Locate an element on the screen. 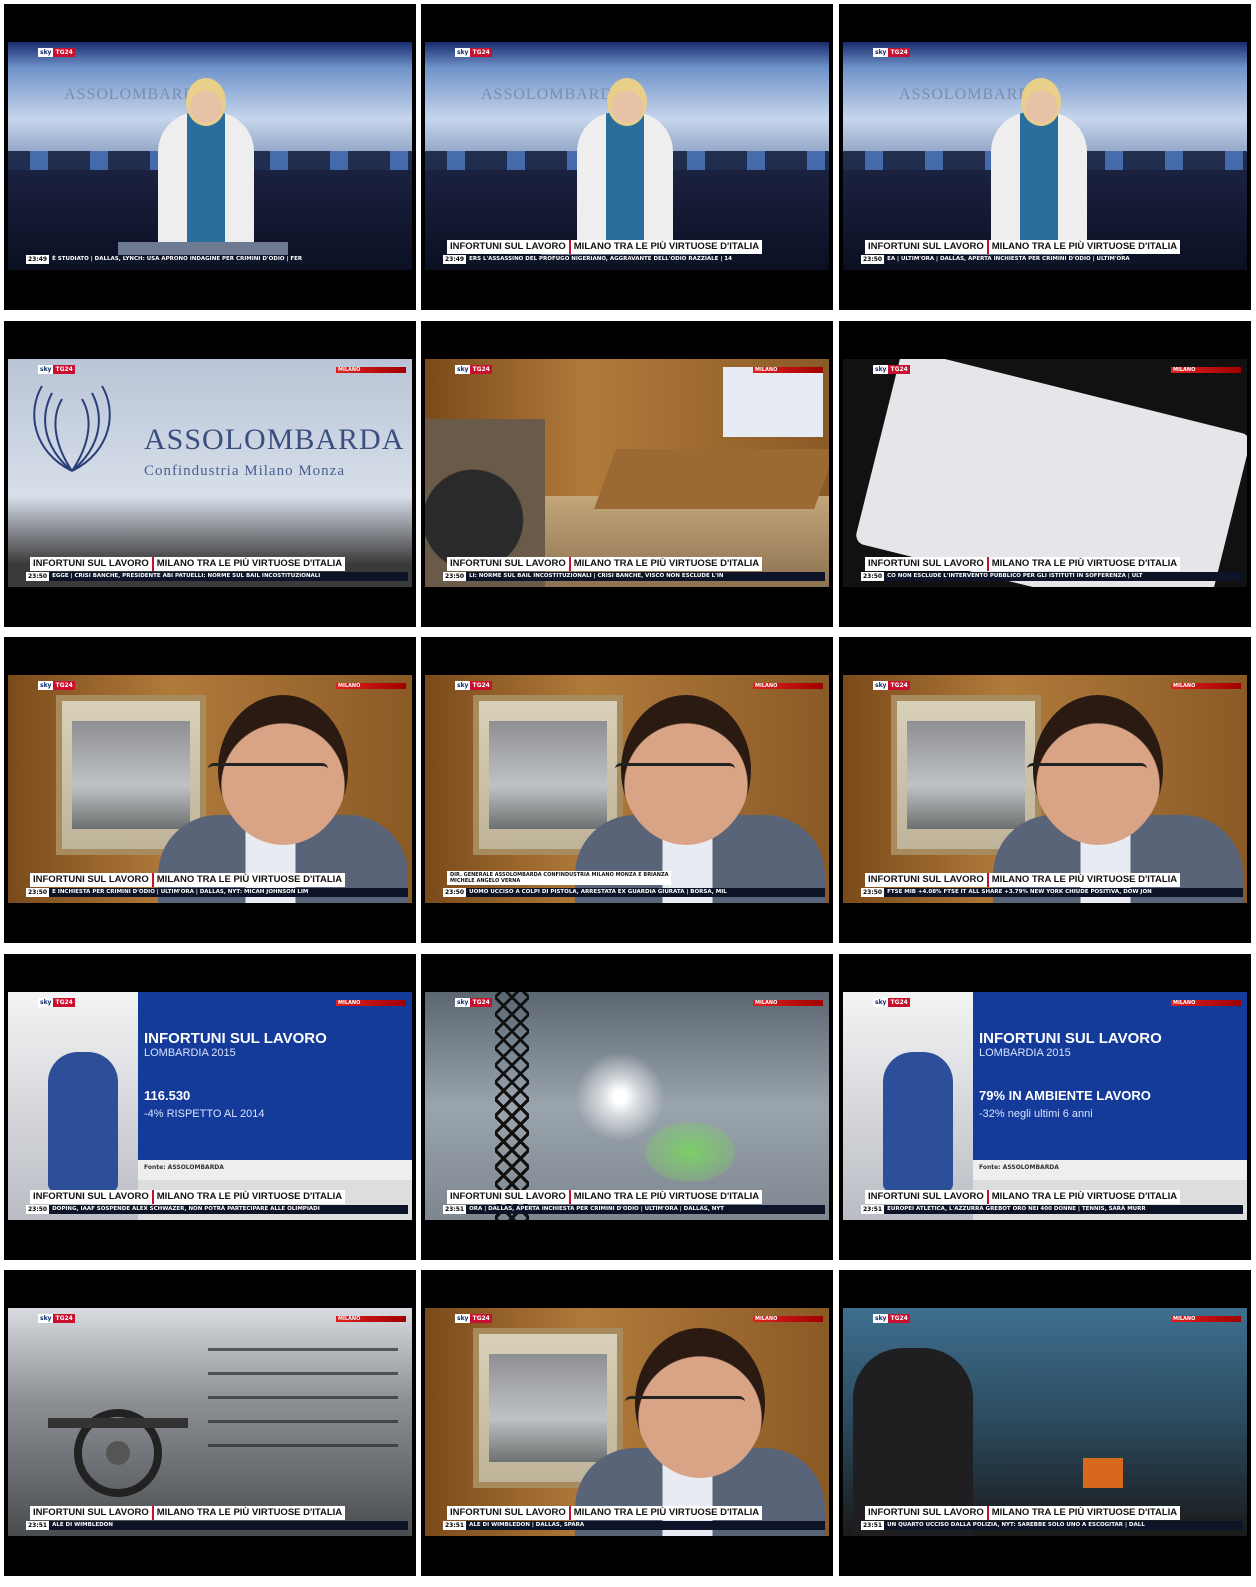 The height and width of the screenshot is (1587, 1256). assolombarda-subtitle: Confindustria Milano Monza is located at coordinates (244, 471).